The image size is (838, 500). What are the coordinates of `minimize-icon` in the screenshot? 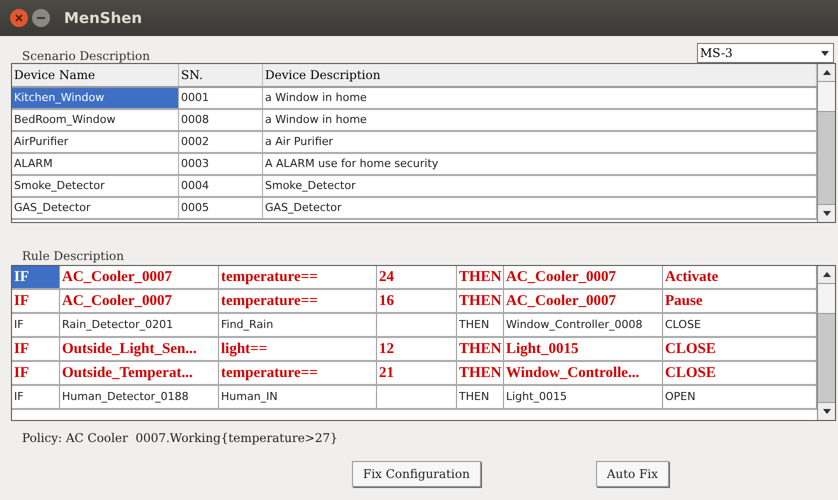 It's located at (41, 18).